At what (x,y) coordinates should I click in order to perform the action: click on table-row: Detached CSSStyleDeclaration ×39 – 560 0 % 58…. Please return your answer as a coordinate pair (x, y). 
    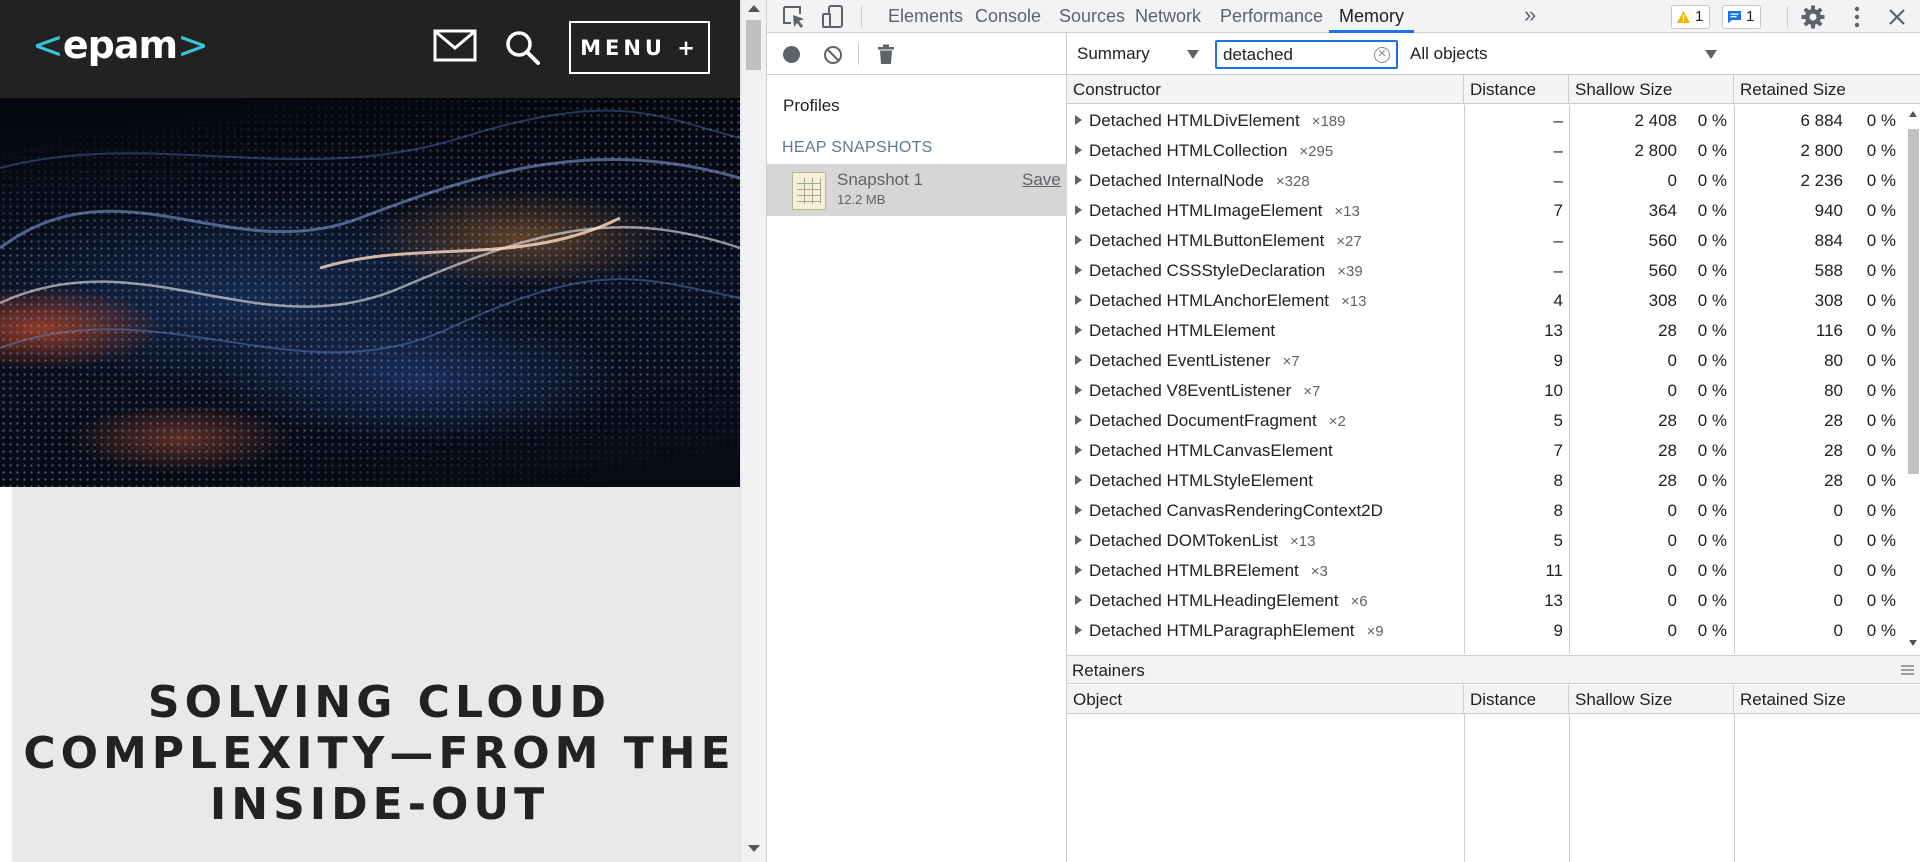
    Looking at the image, I should click on (1486, 271).